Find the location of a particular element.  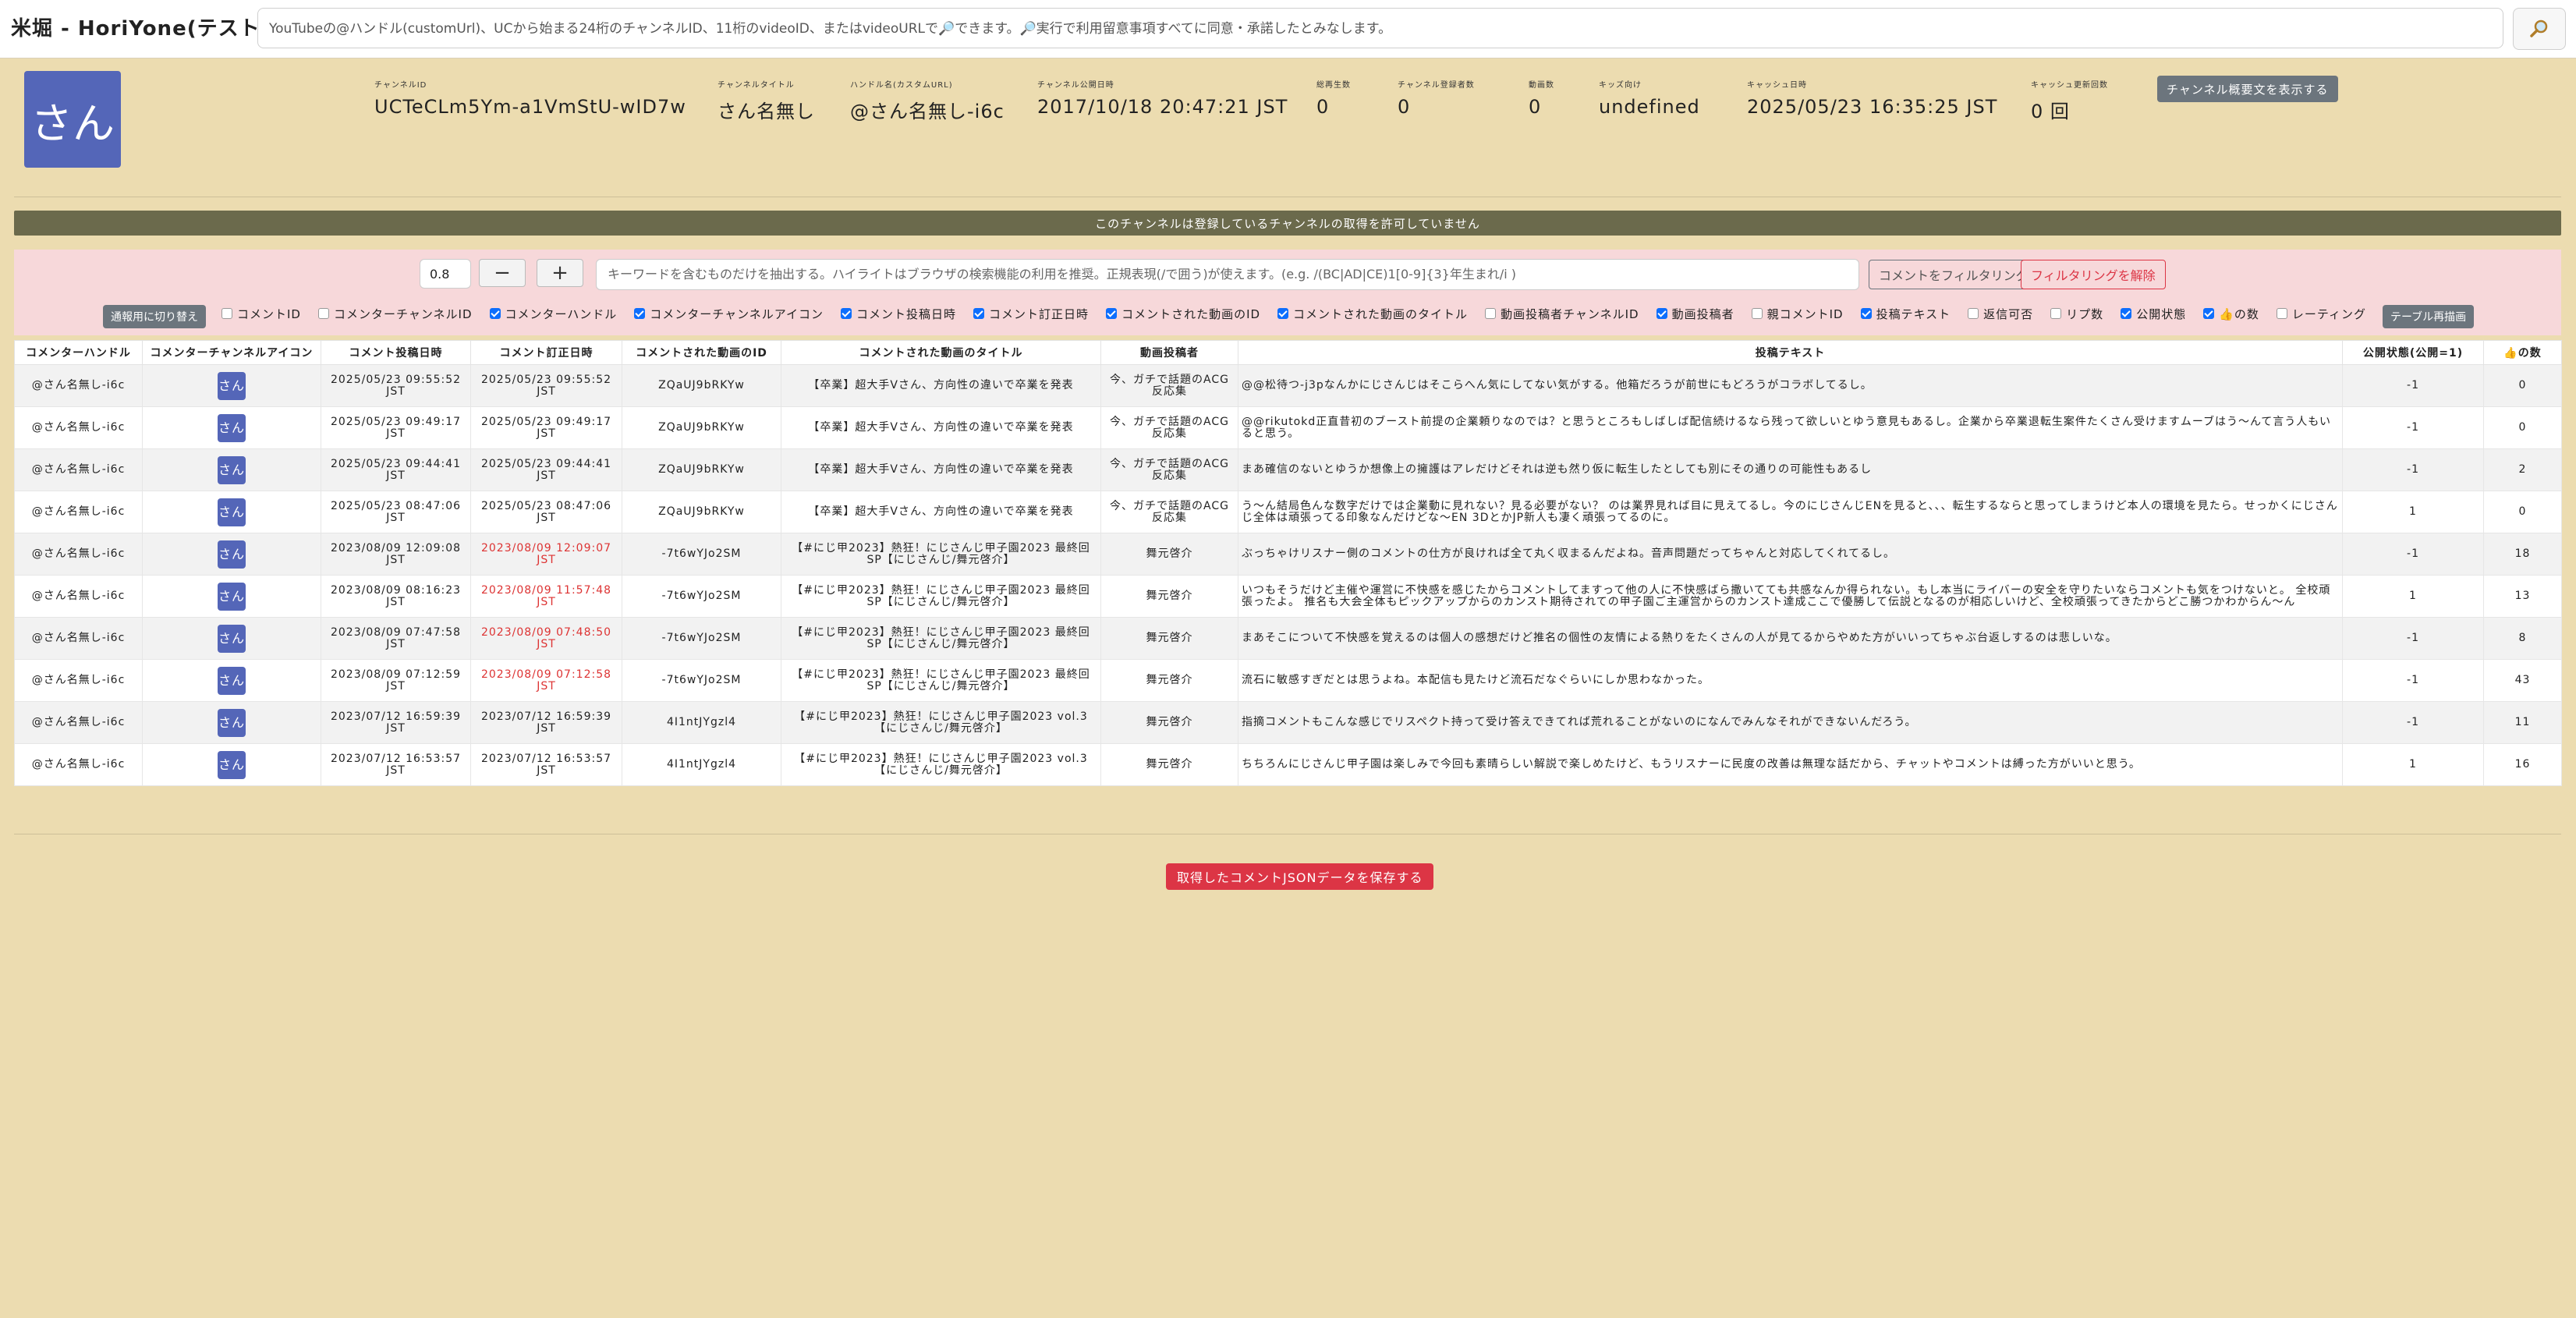

column-header: 投稿テキスト is located at coordinates (1790, 352).